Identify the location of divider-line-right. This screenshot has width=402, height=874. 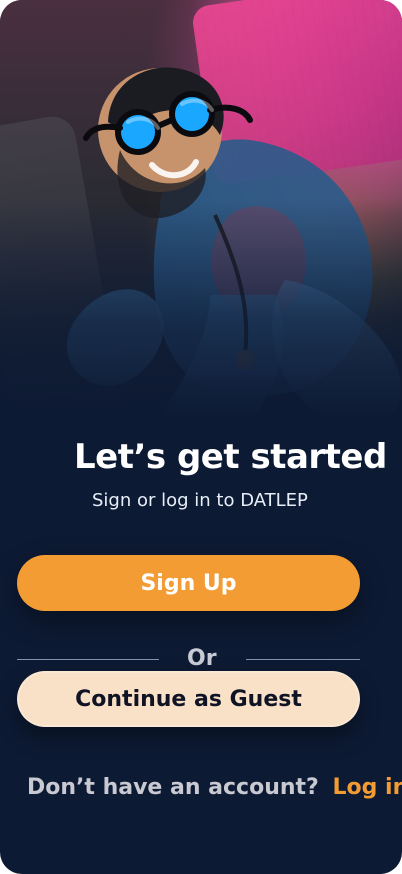
(303, 659).